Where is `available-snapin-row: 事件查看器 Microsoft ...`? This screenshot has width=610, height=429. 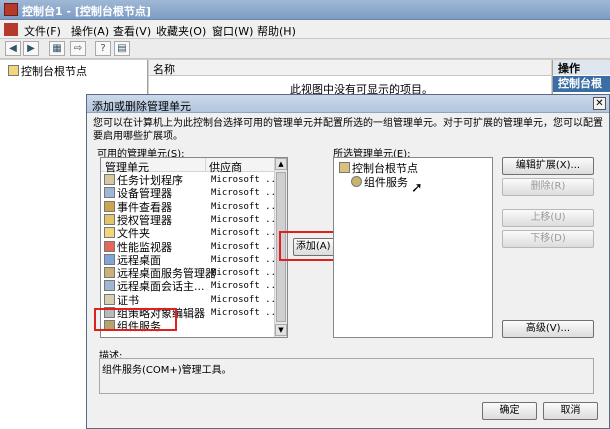 available-snapin-row: 事件查看器 Microsoft ... is located at coordinates (192, 207).